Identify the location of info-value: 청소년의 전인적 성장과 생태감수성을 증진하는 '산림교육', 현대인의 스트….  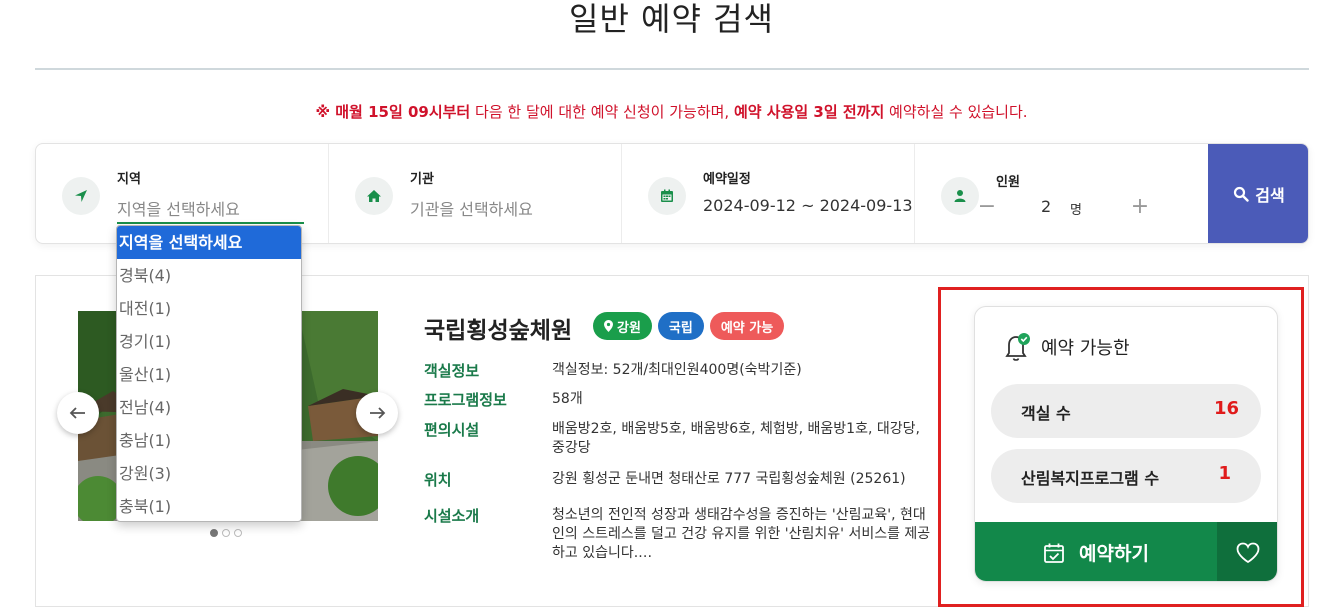
(741, 534).